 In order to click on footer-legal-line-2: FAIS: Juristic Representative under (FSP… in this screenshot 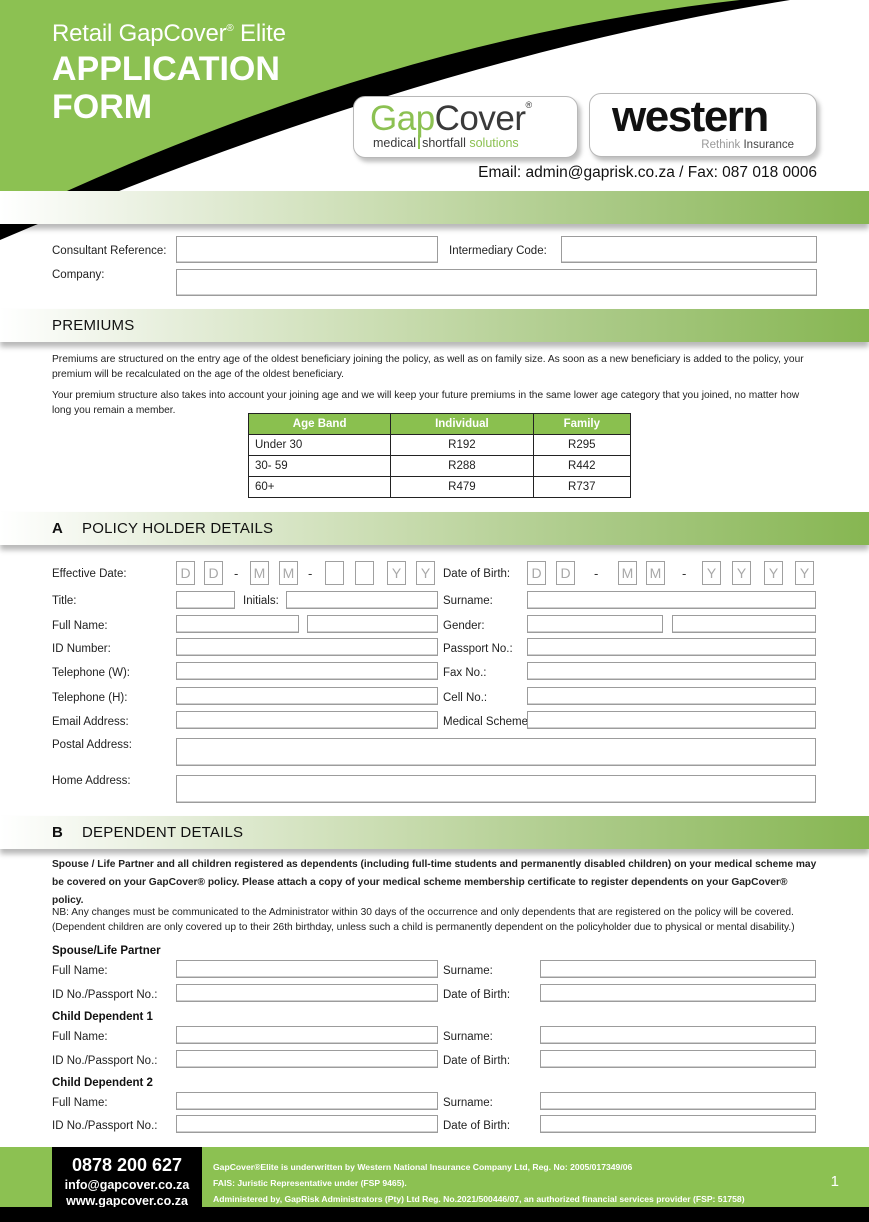, I will do `click(310, 1183)`.